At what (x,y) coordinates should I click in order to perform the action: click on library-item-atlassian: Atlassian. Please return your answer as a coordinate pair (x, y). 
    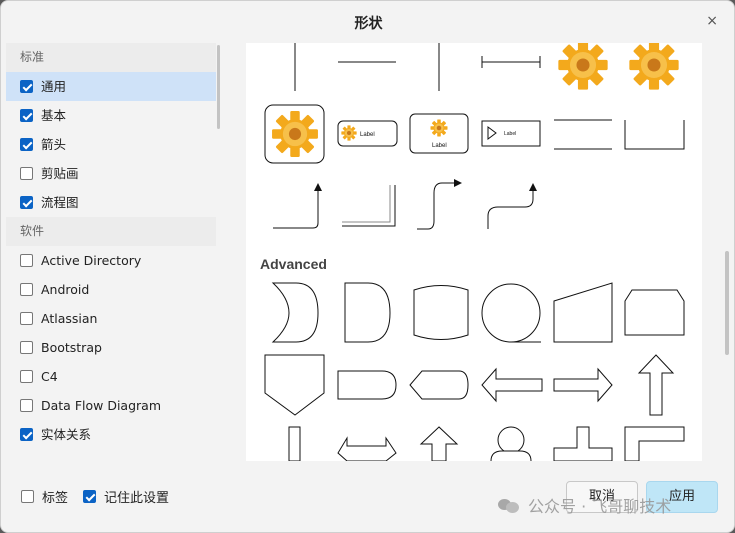
    Looking at the image, I should click on (111, 318).